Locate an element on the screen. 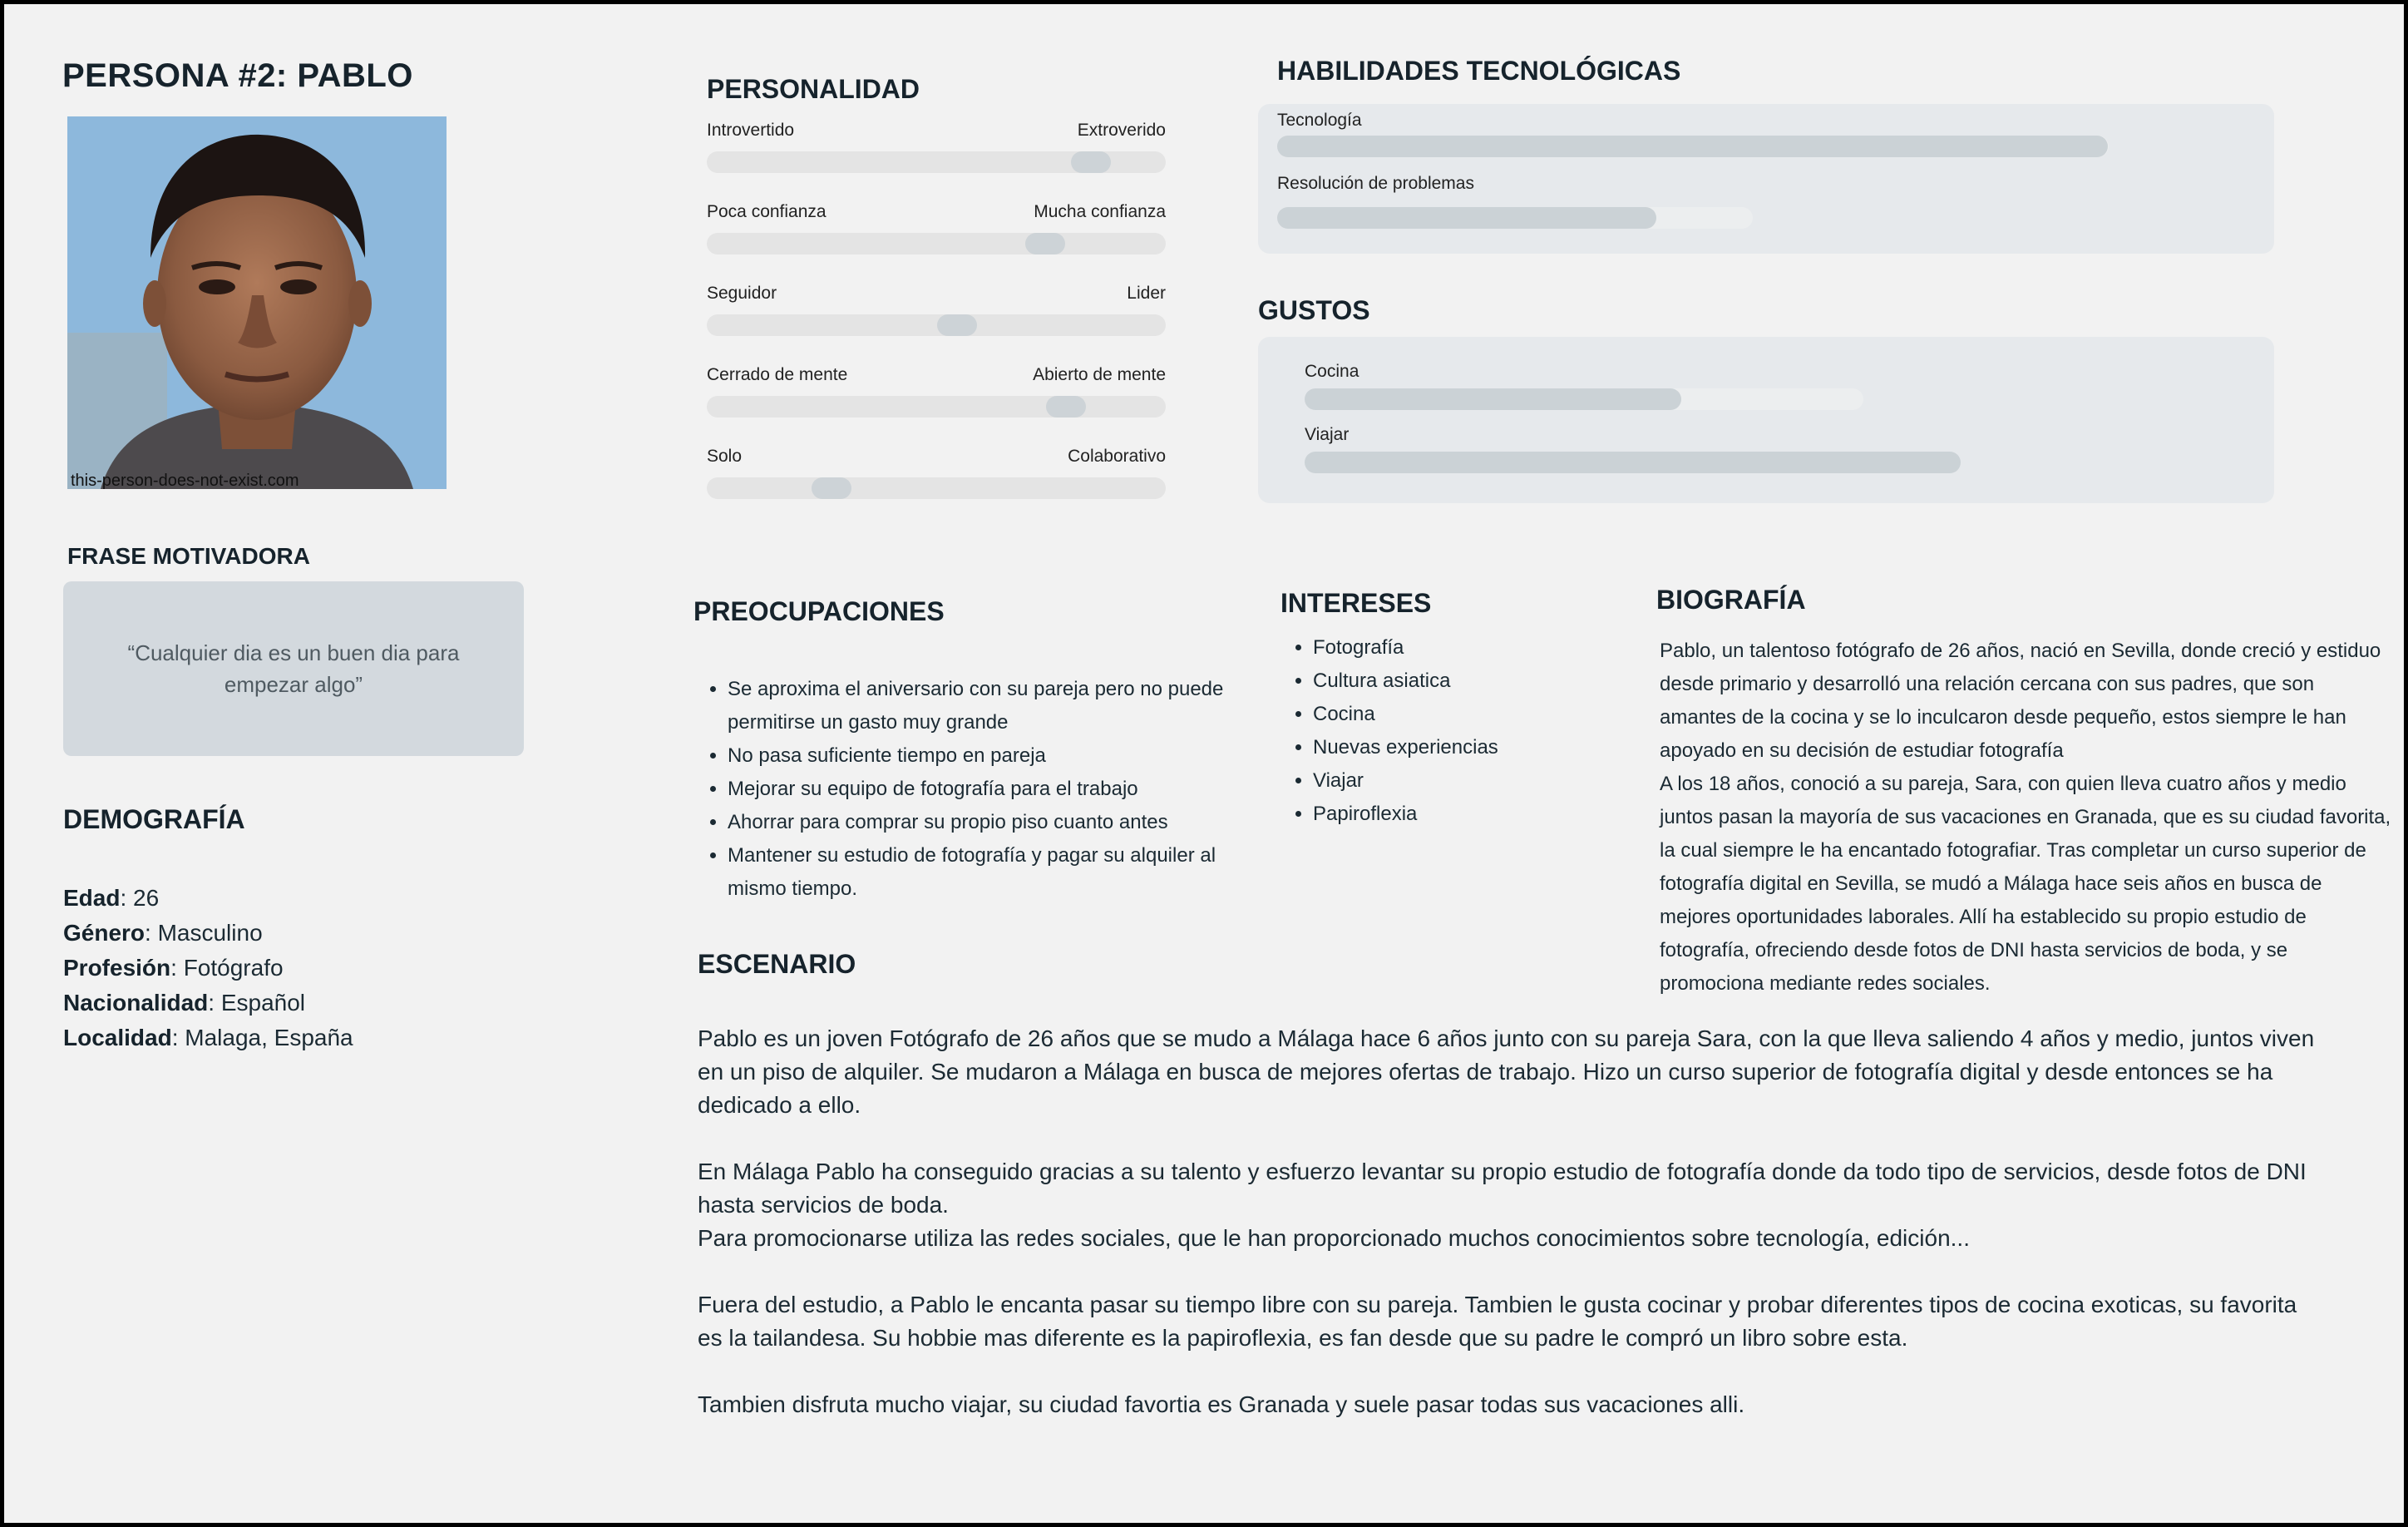 This screenshot has height=1527, width=2408. likes-heading: GUSTOS is located at coordinates (1314, 310).